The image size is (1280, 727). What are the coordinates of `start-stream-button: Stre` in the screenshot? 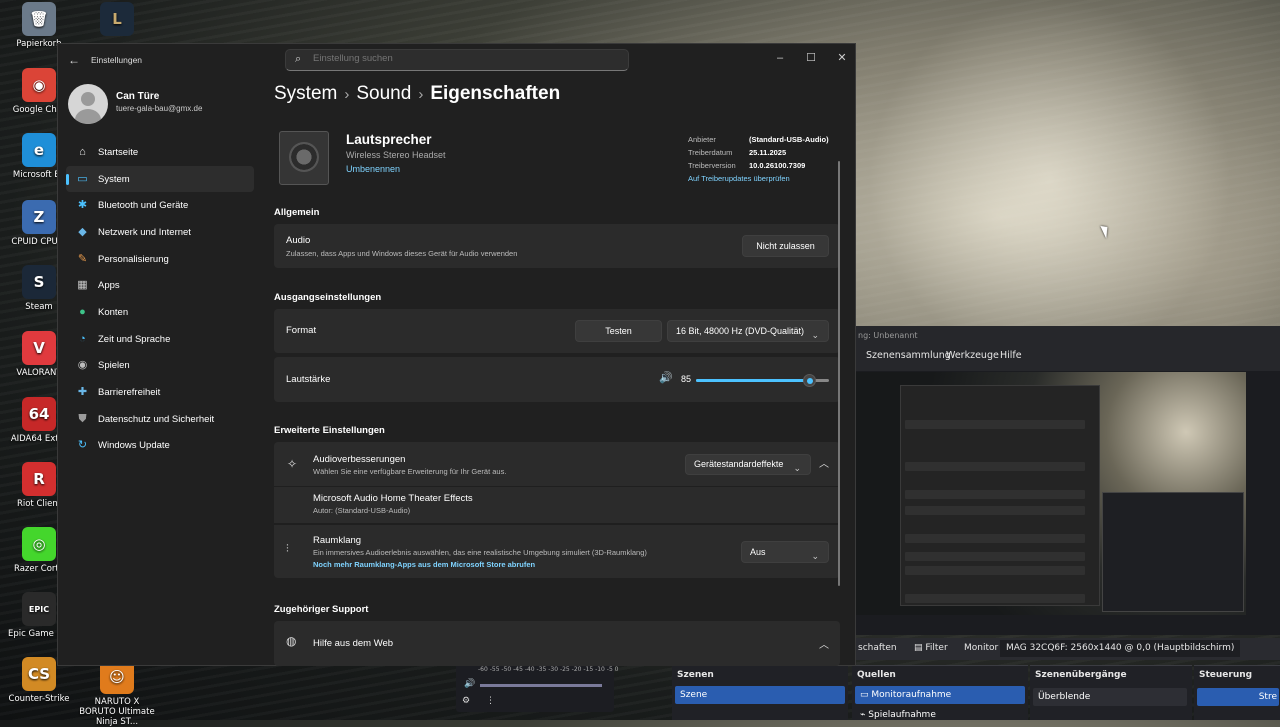 It's located at (1238, 697).